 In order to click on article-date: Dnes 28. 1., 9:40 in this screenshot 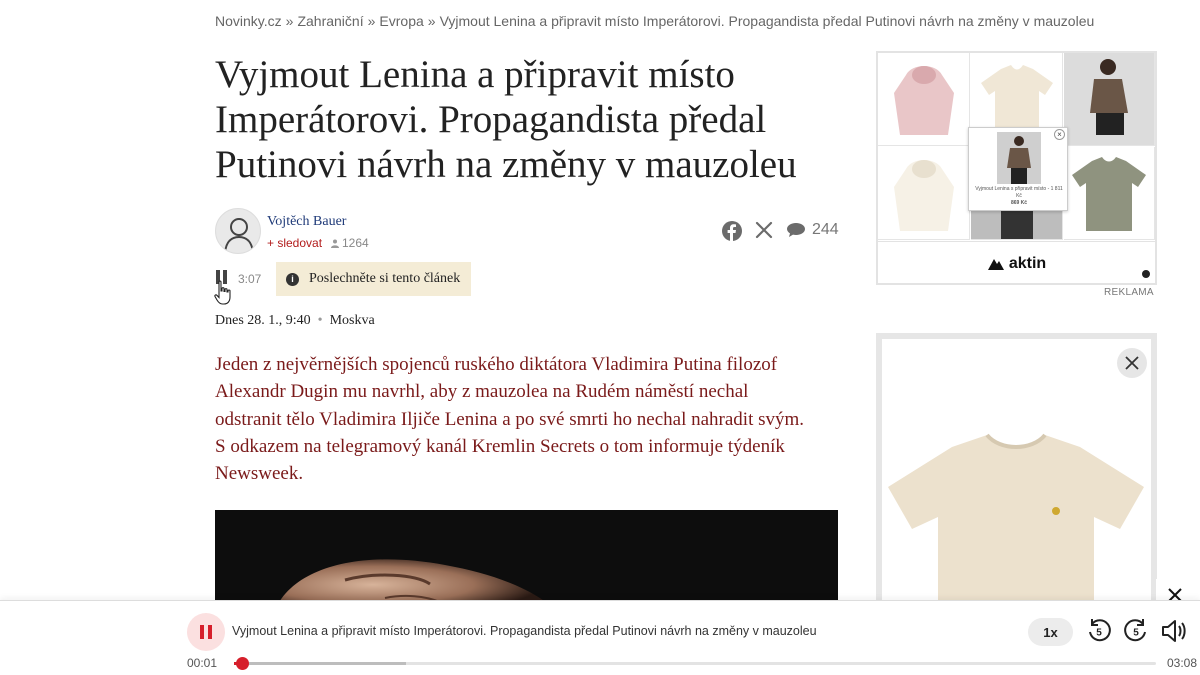, I will do `click(263, 320)`.